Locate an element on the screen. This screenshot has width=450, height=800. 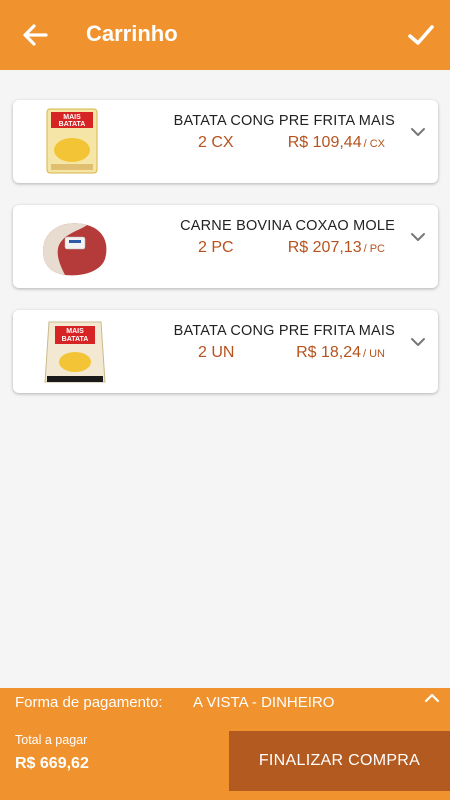
app-bar: Carrinho is located at coordinates (225, 35).